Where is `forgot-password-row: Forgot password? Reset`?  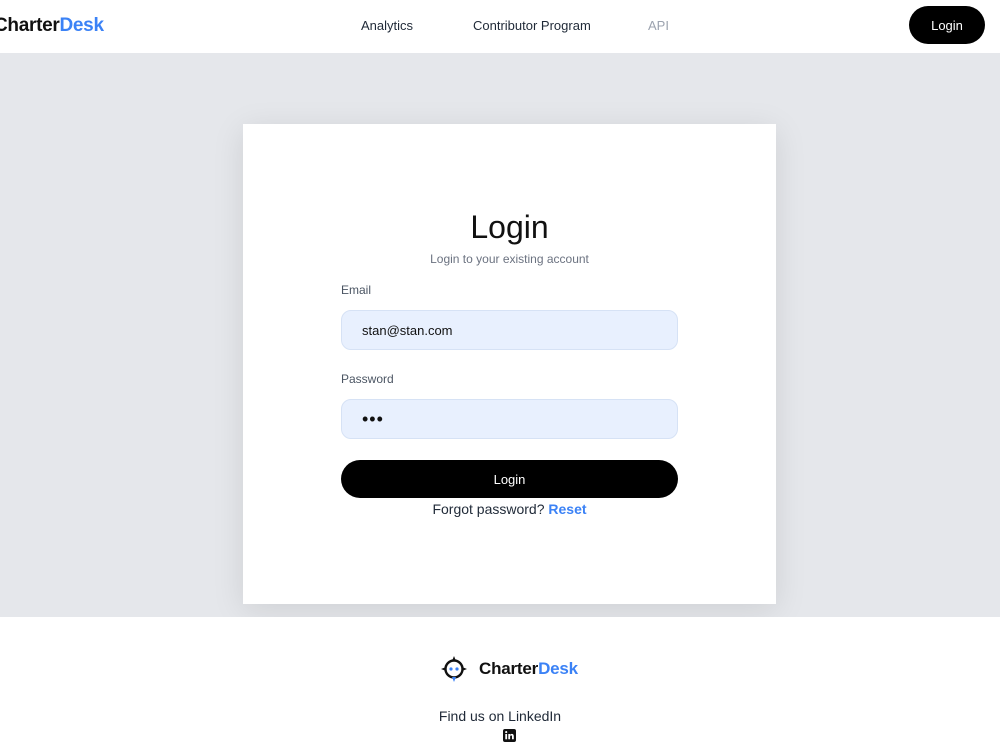 forgot-password-row: Forgot password? Reset is located at coordinates (509, 509).